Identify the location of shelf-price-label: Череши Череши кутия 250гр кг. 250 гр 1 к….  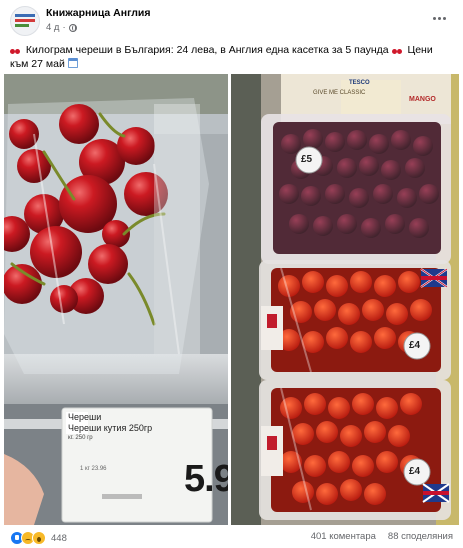
(147, 464).